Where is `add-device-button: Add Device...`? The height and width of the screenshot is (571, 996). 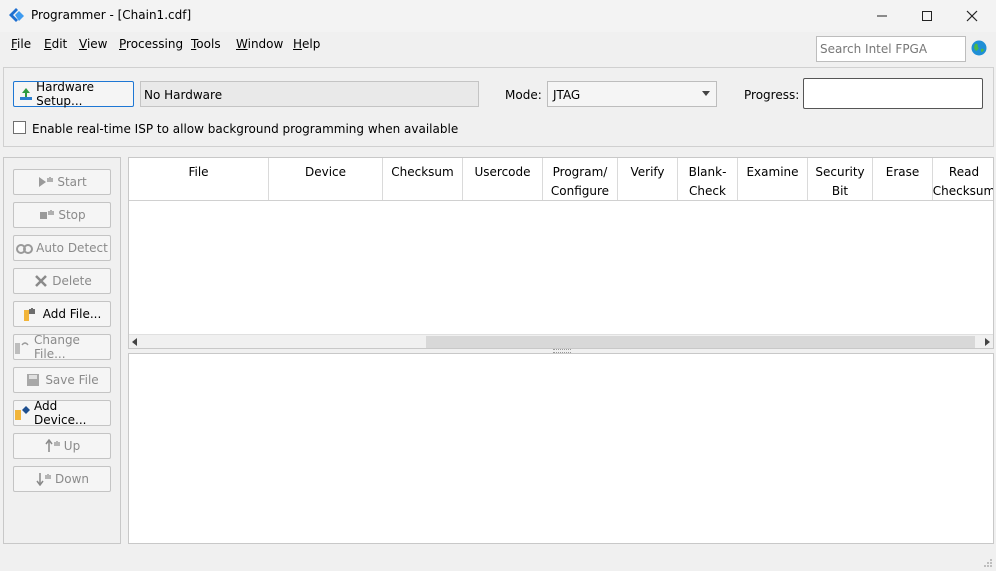 add-device-button: Add Device... is located at coordinates (62, 413).